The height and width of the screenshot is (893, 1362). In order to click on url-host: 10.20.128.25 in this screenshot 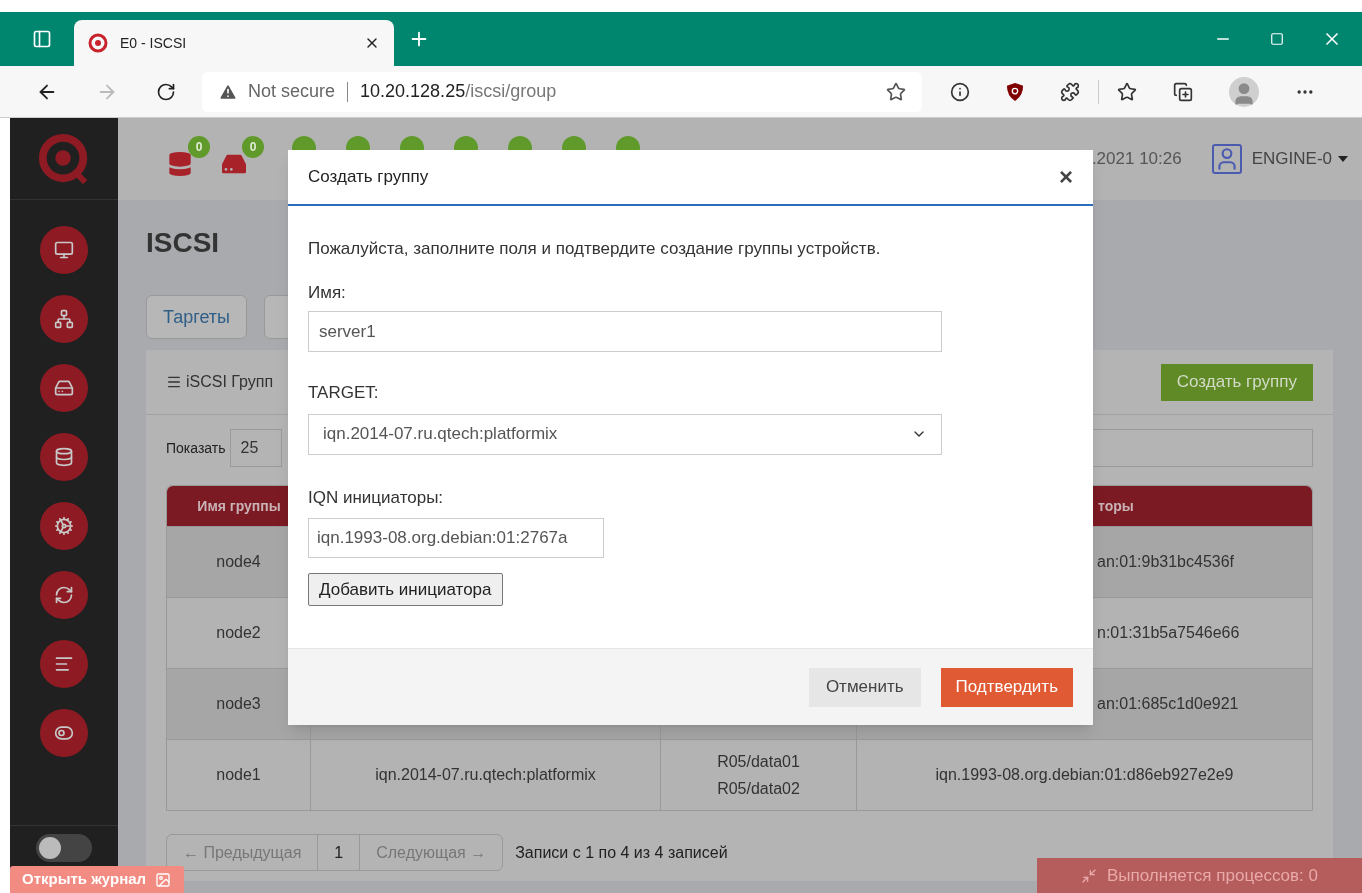, I will do `click(413, 91)`.